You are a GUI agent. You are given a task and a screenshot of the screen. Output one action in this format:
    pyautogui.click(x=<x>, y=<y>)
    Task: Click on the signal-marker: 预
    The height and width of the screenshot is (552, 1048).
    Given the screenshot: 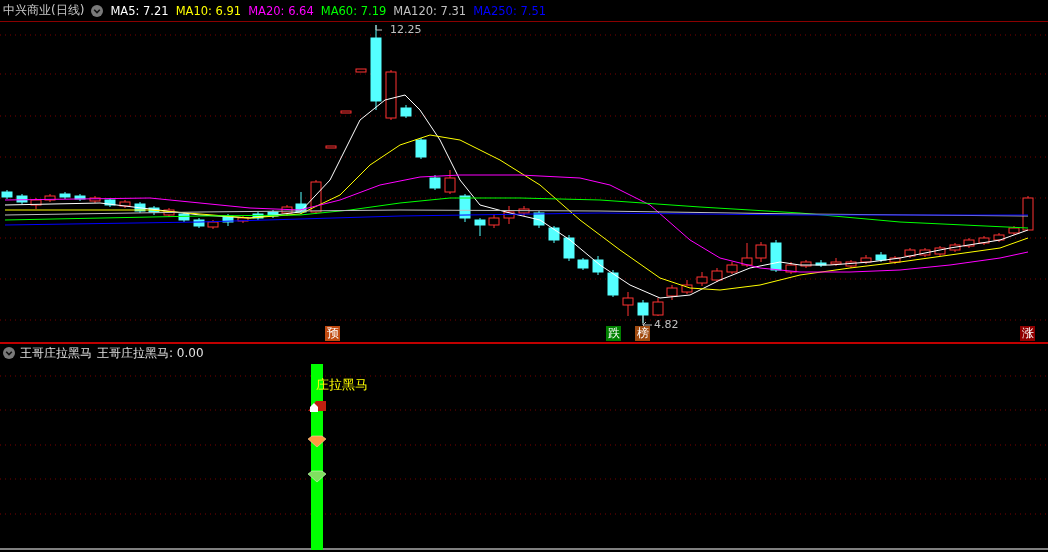 What is the action you would take?
    pyautogui.click(x=332, y=333)
    